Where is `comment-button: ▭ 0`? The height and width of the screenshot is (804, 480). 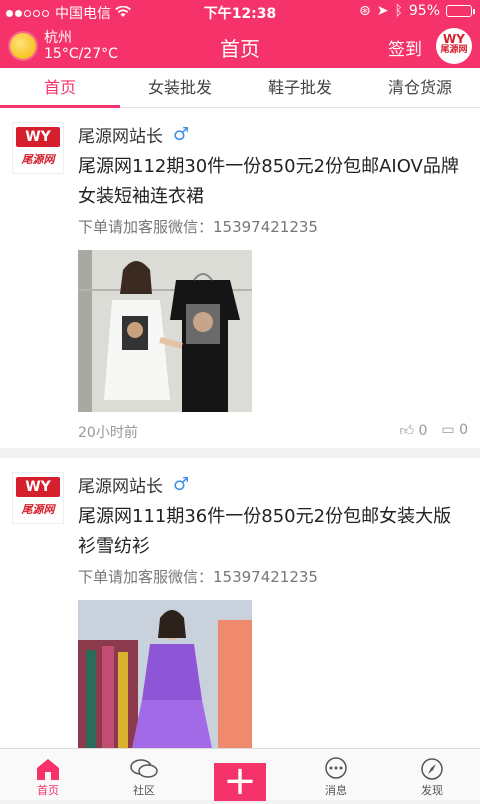 comment-button: ▭ 0 is located at coordinates (454, 432).